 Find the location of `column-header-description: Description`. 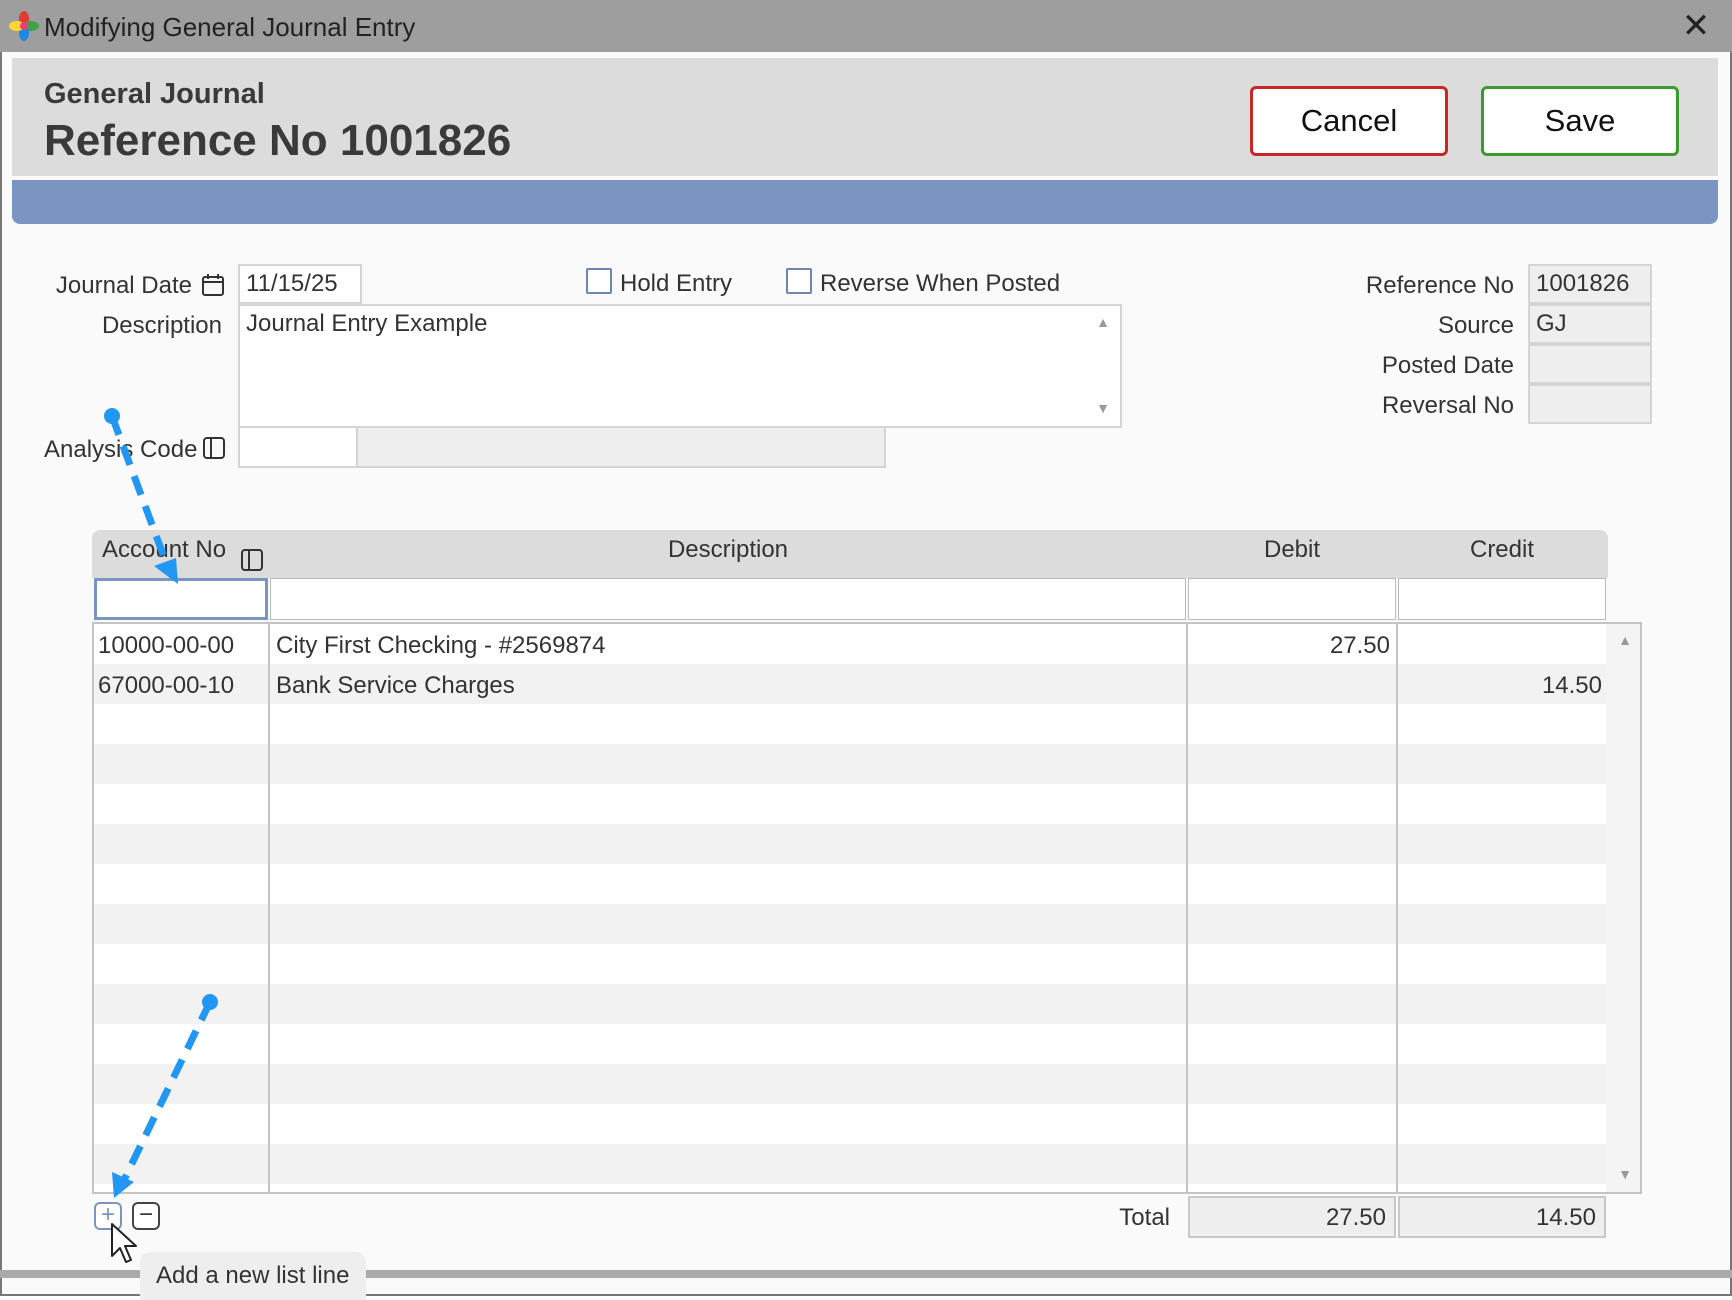

column-header-description: Description is located at coordinates (728, 550).